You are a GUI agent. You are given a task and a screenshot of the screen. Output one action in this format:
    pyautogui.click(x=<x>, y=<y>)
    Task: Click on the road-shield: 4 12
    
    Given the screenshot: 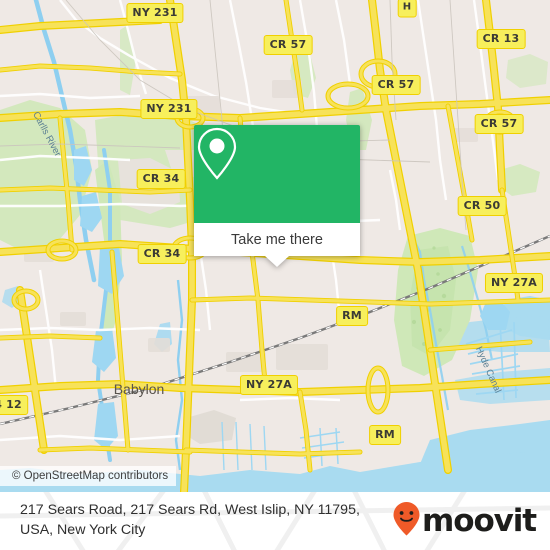 What is the action you would take?
    pyautogui.click(x=14, y=405)
    